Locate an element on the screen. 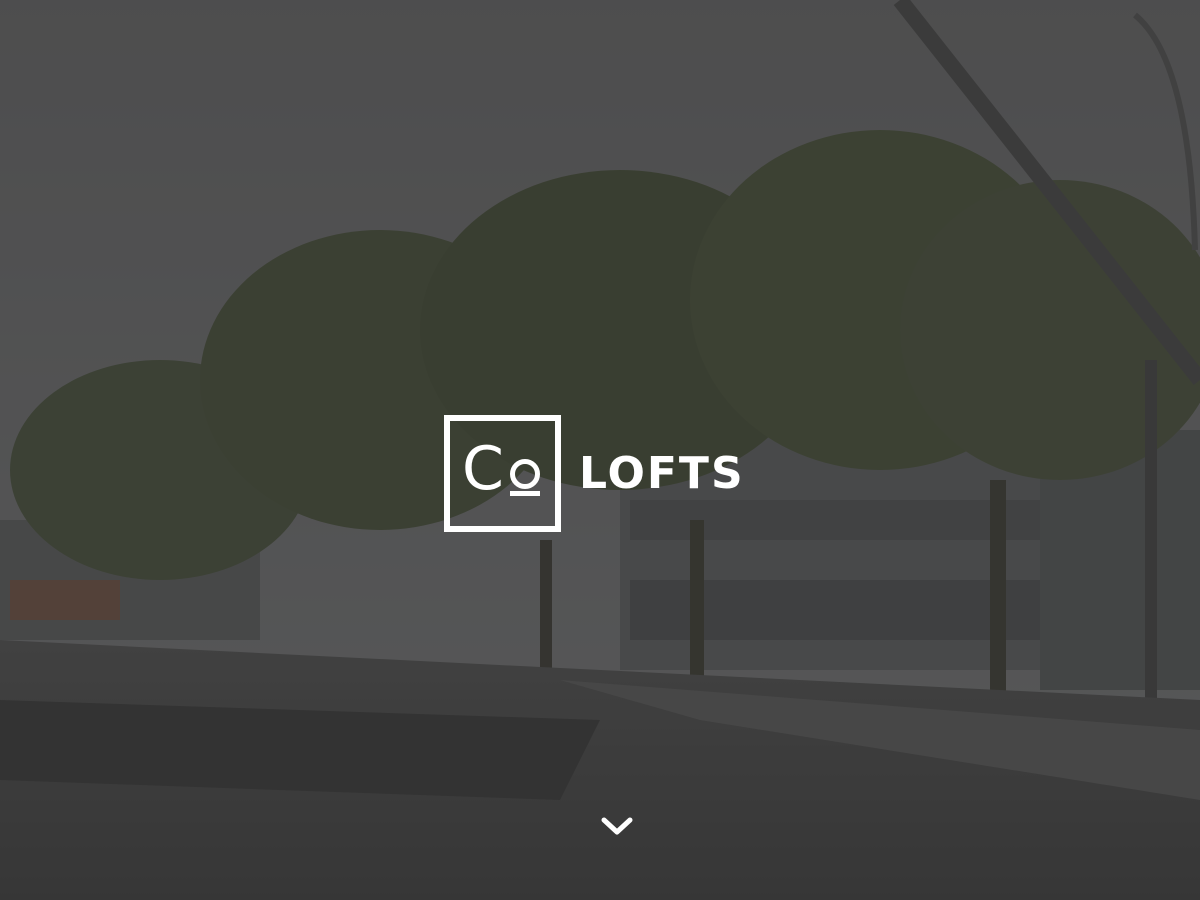 This screenshot has height=900, width=1200. logo-mark-underline is located at coordinates (525, 493).